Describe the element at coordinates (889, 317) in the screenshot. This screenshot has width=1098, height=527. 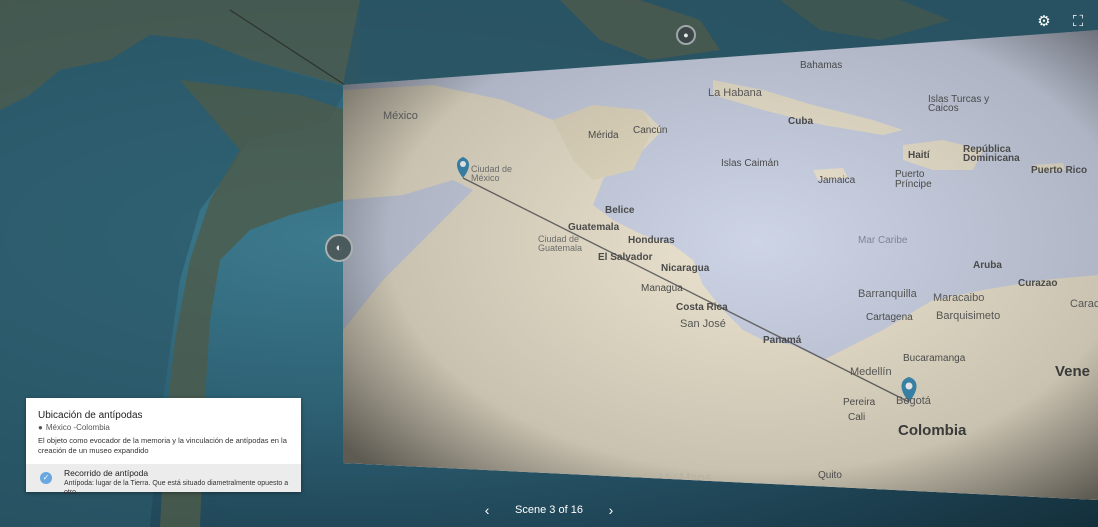
I see `label-cartagena: Cartagena` at that location.